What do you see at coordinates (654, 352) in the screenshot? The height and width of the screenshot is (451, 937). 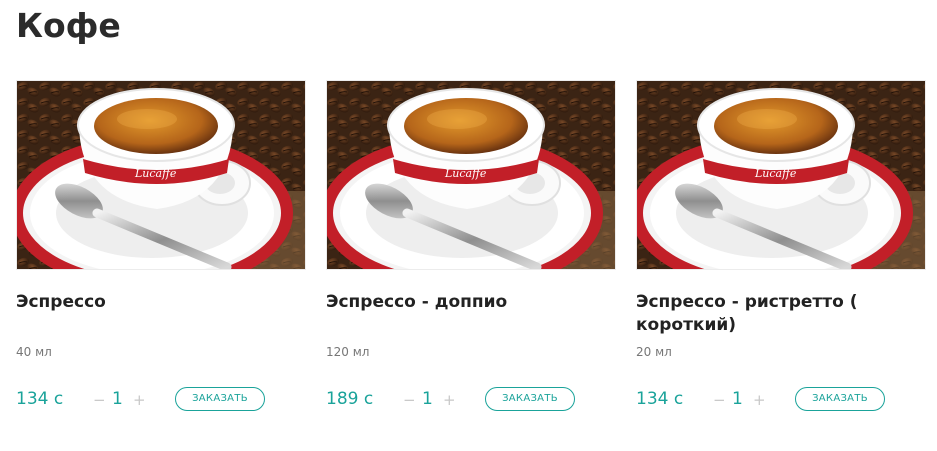 I see `product-volume: 20 мл` at bounding box center [654, 352].